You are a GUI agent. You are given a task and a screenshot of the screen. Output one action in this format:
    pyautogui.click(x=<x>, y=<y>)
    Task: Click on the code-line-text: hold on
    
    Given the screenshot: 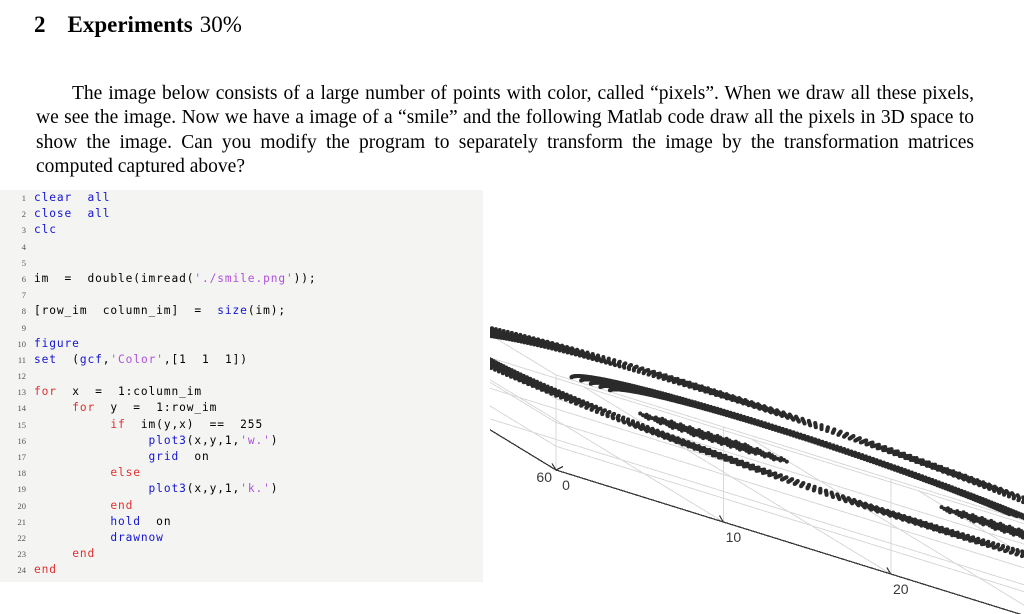 What is the action you would take?
    pyautogui.click(x=102, y=522)
    